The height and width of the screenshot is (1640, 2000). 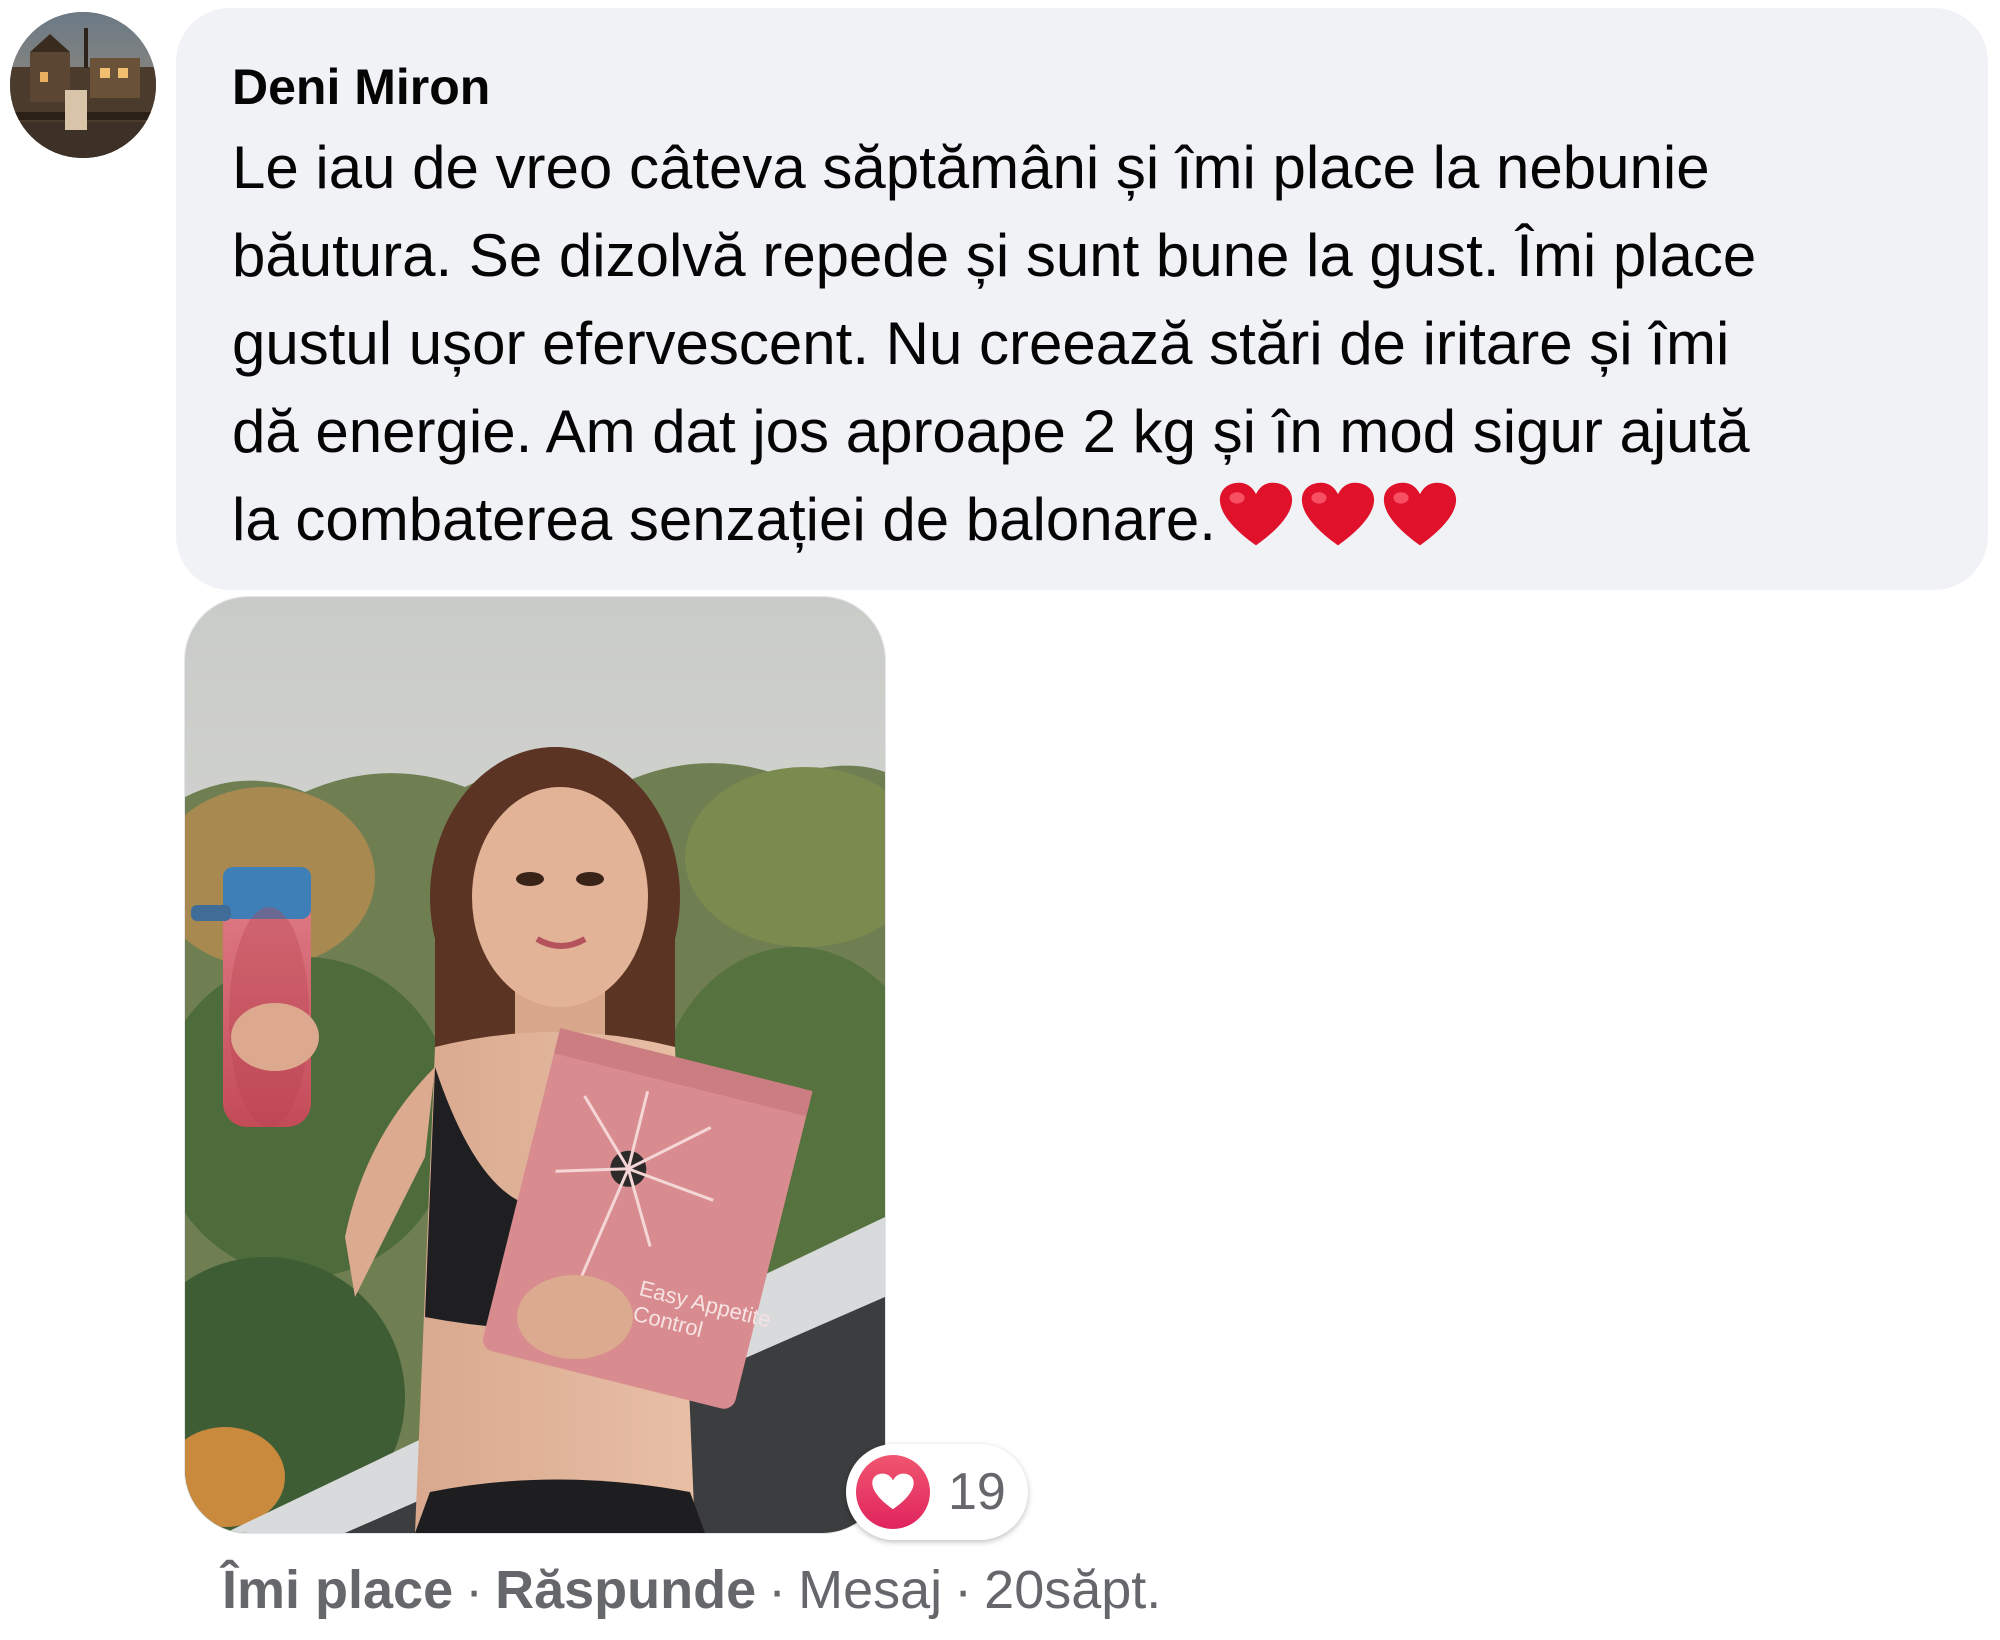 What do you see at coordinates (977, 1492) in the screenshot?
I see `reaction-count: 19` at bounding box center [977, 1492].